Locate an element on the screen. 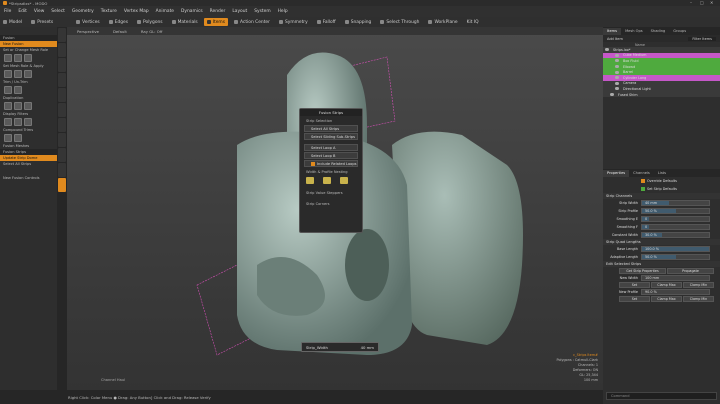 The width and height of the screenshot is (720, 404). set-width-button: Set is located at coordinates (634, 285).